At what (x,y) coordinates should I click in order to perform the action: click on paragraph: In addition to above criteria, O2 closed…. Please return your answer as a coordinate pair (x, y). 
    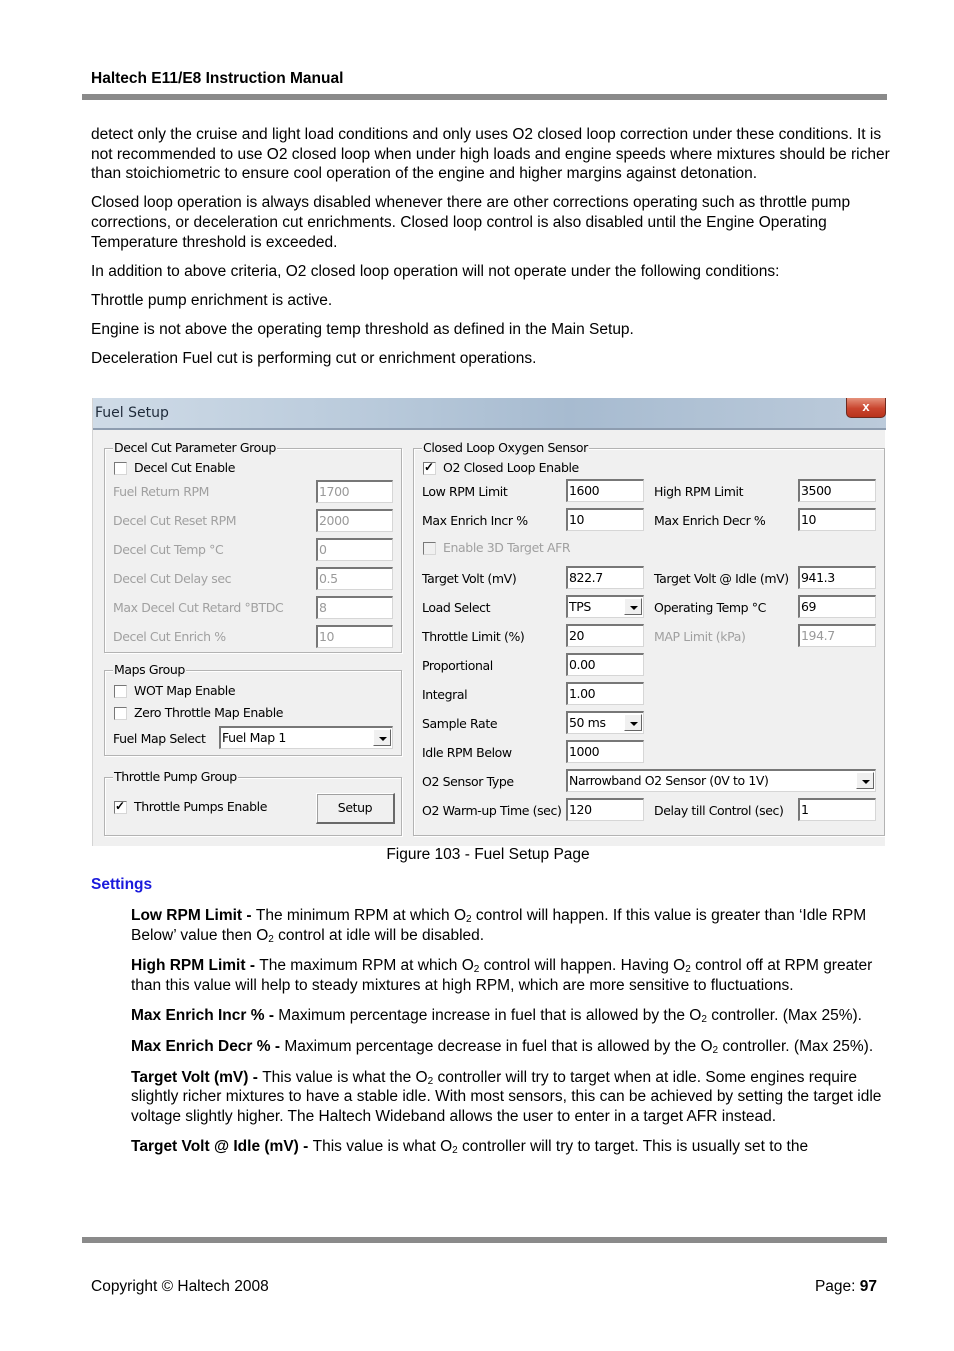
    Looking at the image, I should click on (435, 271).